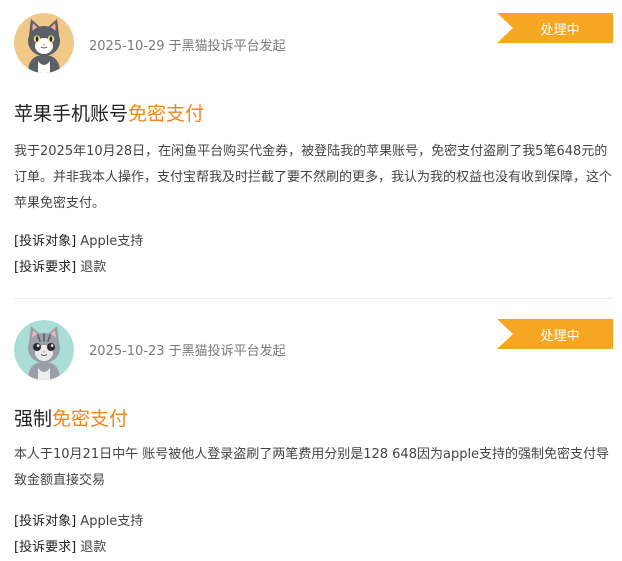  I want to click on card-divider, so click(313, 298).